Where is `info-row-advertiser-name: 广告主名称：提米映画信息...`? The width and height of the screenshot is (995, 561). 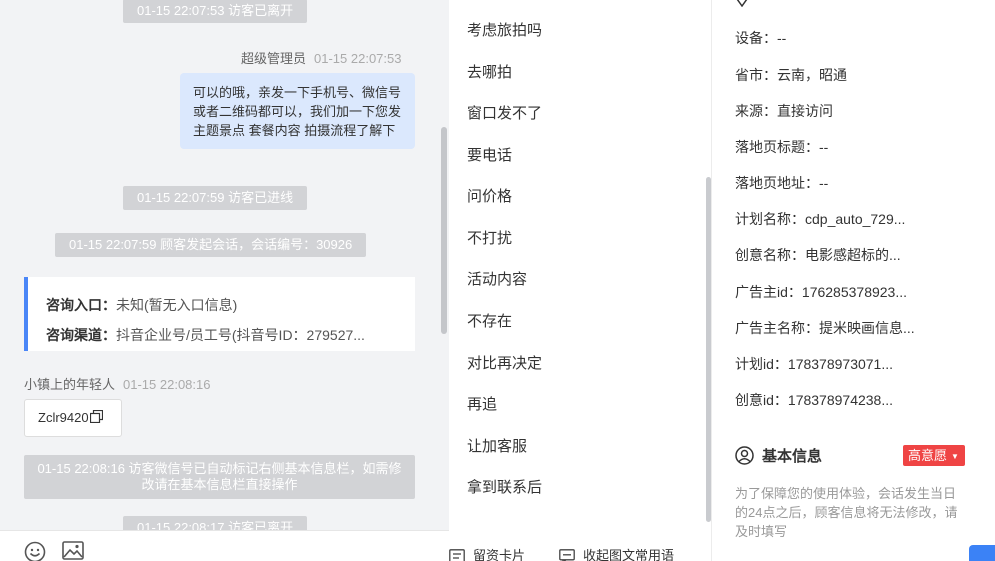
info-row-advertiser-name: 广告主名称：提米映画信息... is located at coordinates (825, 328).